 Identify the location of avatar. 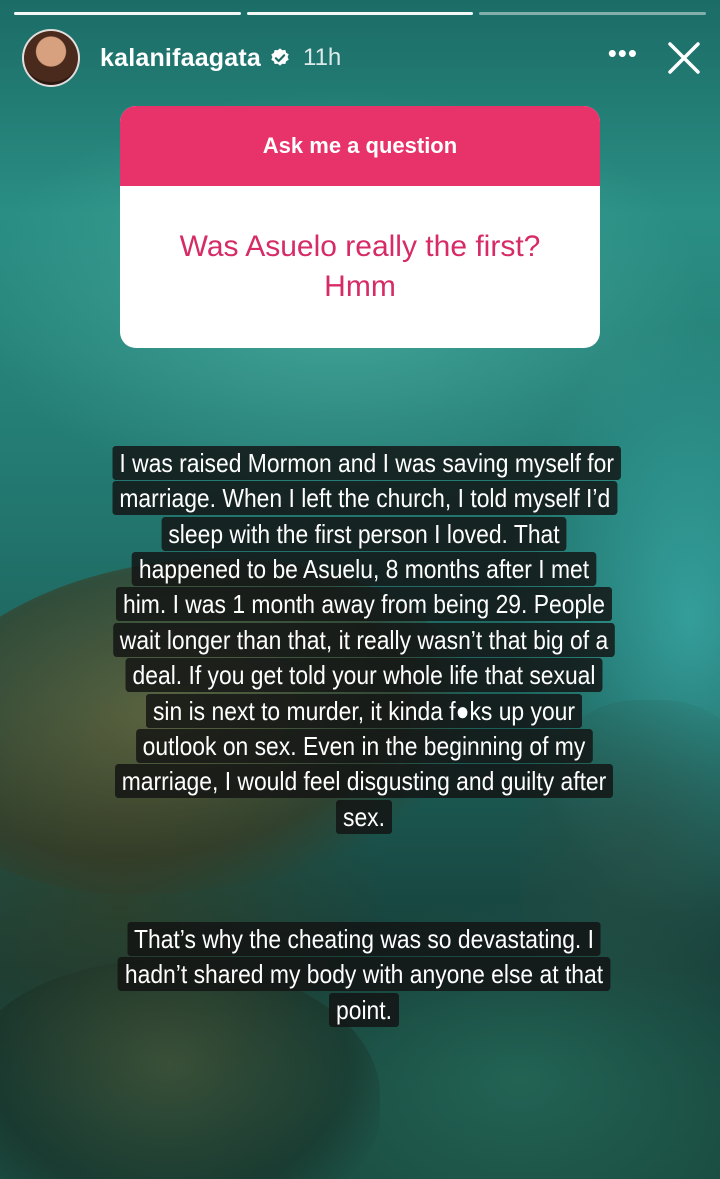
(51, 58).